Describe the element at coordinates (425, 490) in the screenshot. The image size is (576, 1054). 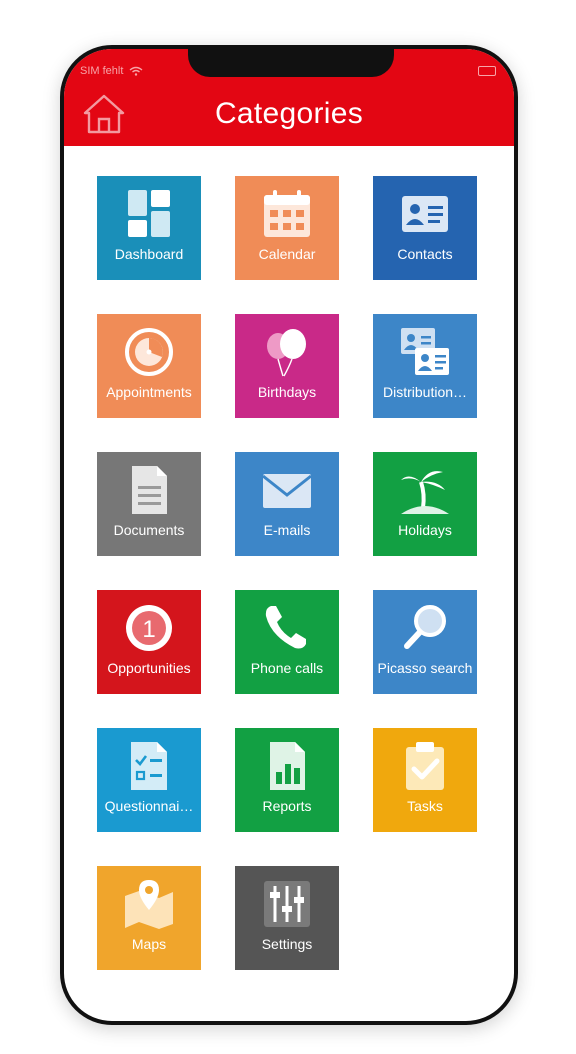
I see `palm-island-icon` at that location.